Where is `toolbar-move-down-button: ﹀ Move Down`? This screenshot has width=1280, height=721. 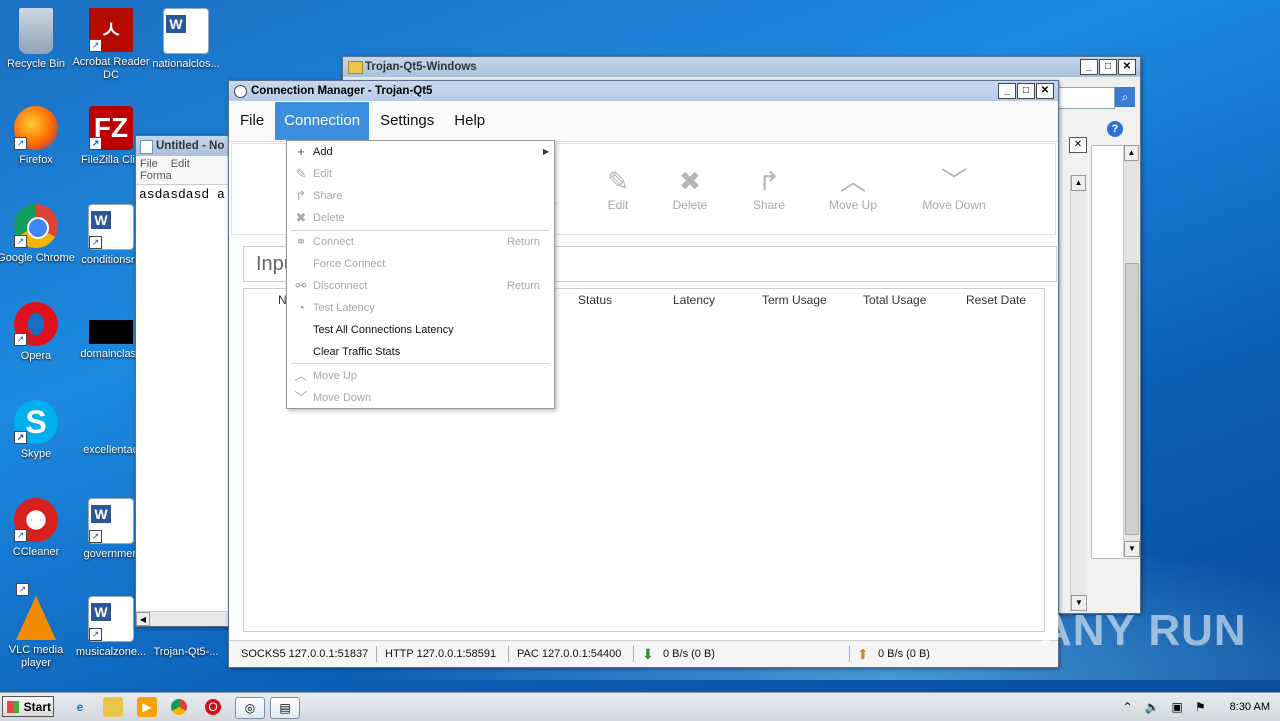 toolbar-move-down-button: ﹀ Move Down is located at coordinates (954, 189).